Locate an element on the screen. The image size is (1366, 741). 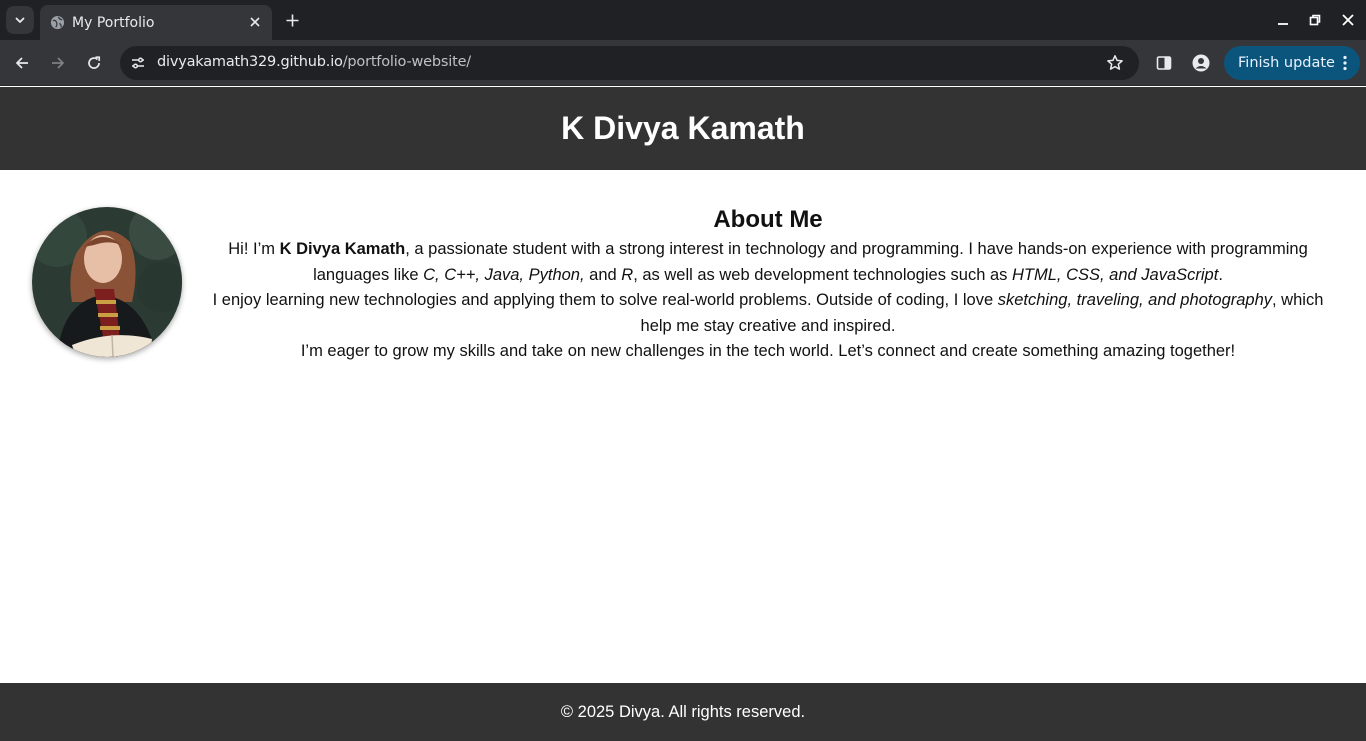
reload-icon is located at coordinates (94, 62).